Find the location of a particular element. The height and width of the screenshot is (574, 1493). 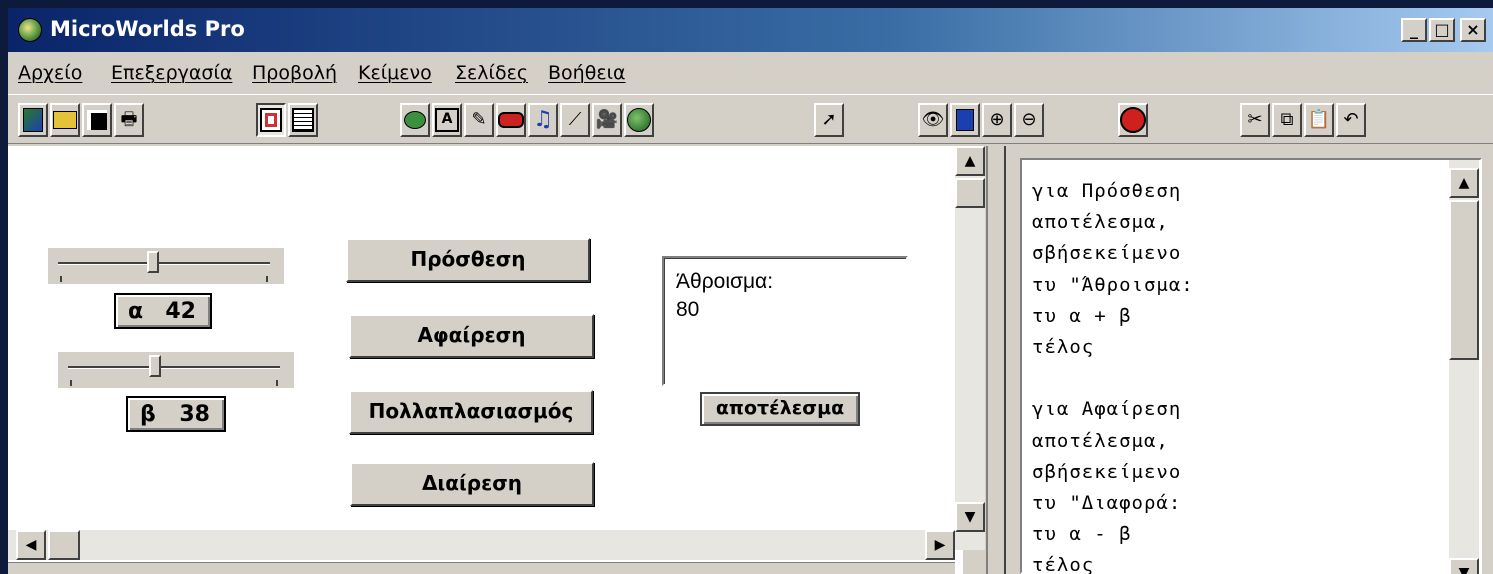

procedures-scroll-up-arrow-icon: ▲ is located at coordinates (1464, 183).